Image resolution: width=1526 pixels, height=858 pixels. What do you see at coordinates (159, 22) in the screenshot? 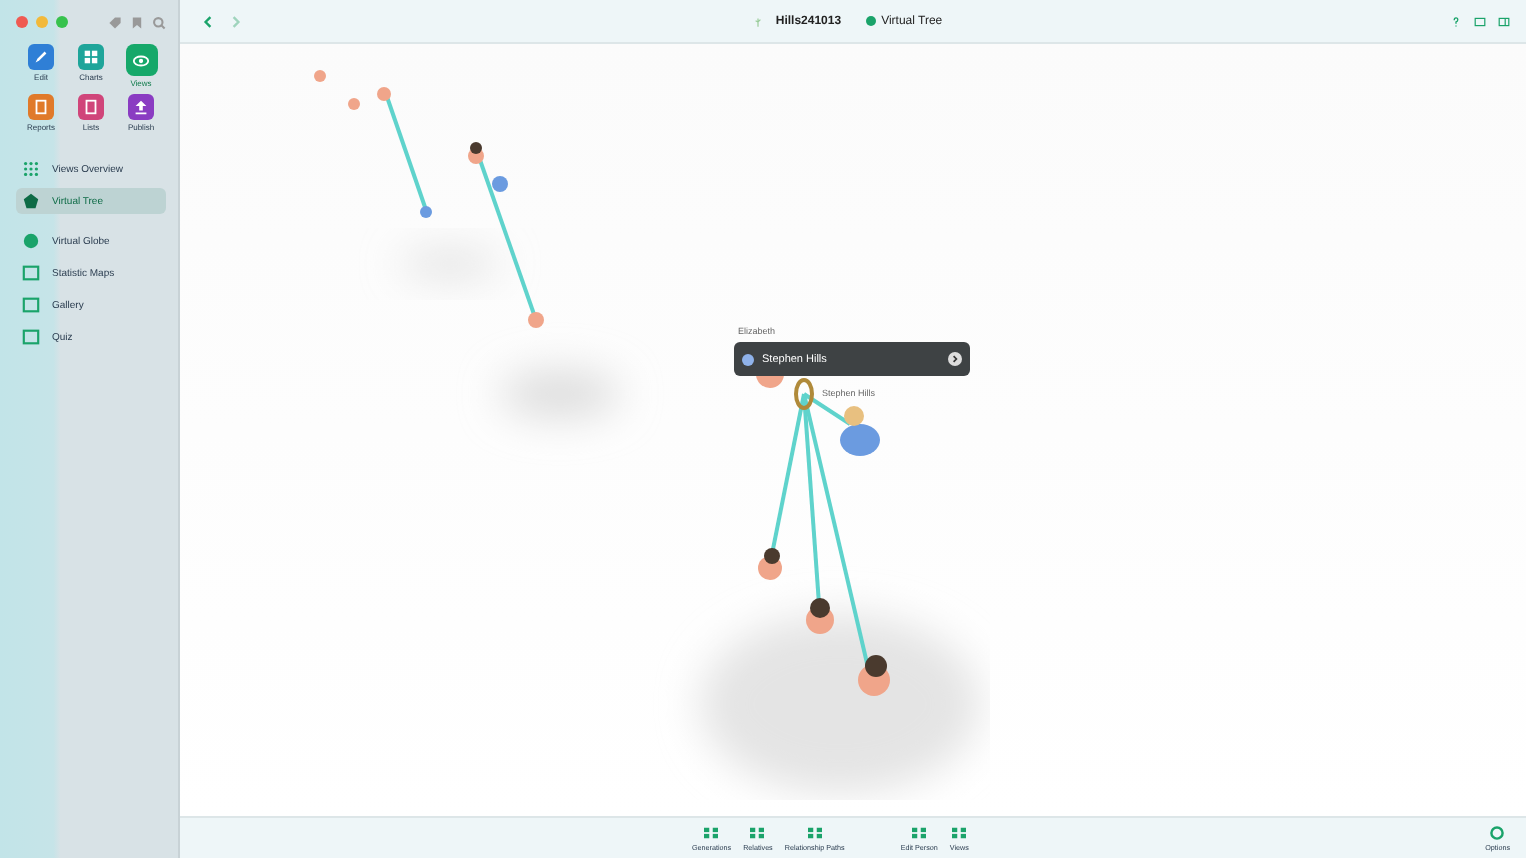
I see `search-icon` at bounding box center [159, 22].